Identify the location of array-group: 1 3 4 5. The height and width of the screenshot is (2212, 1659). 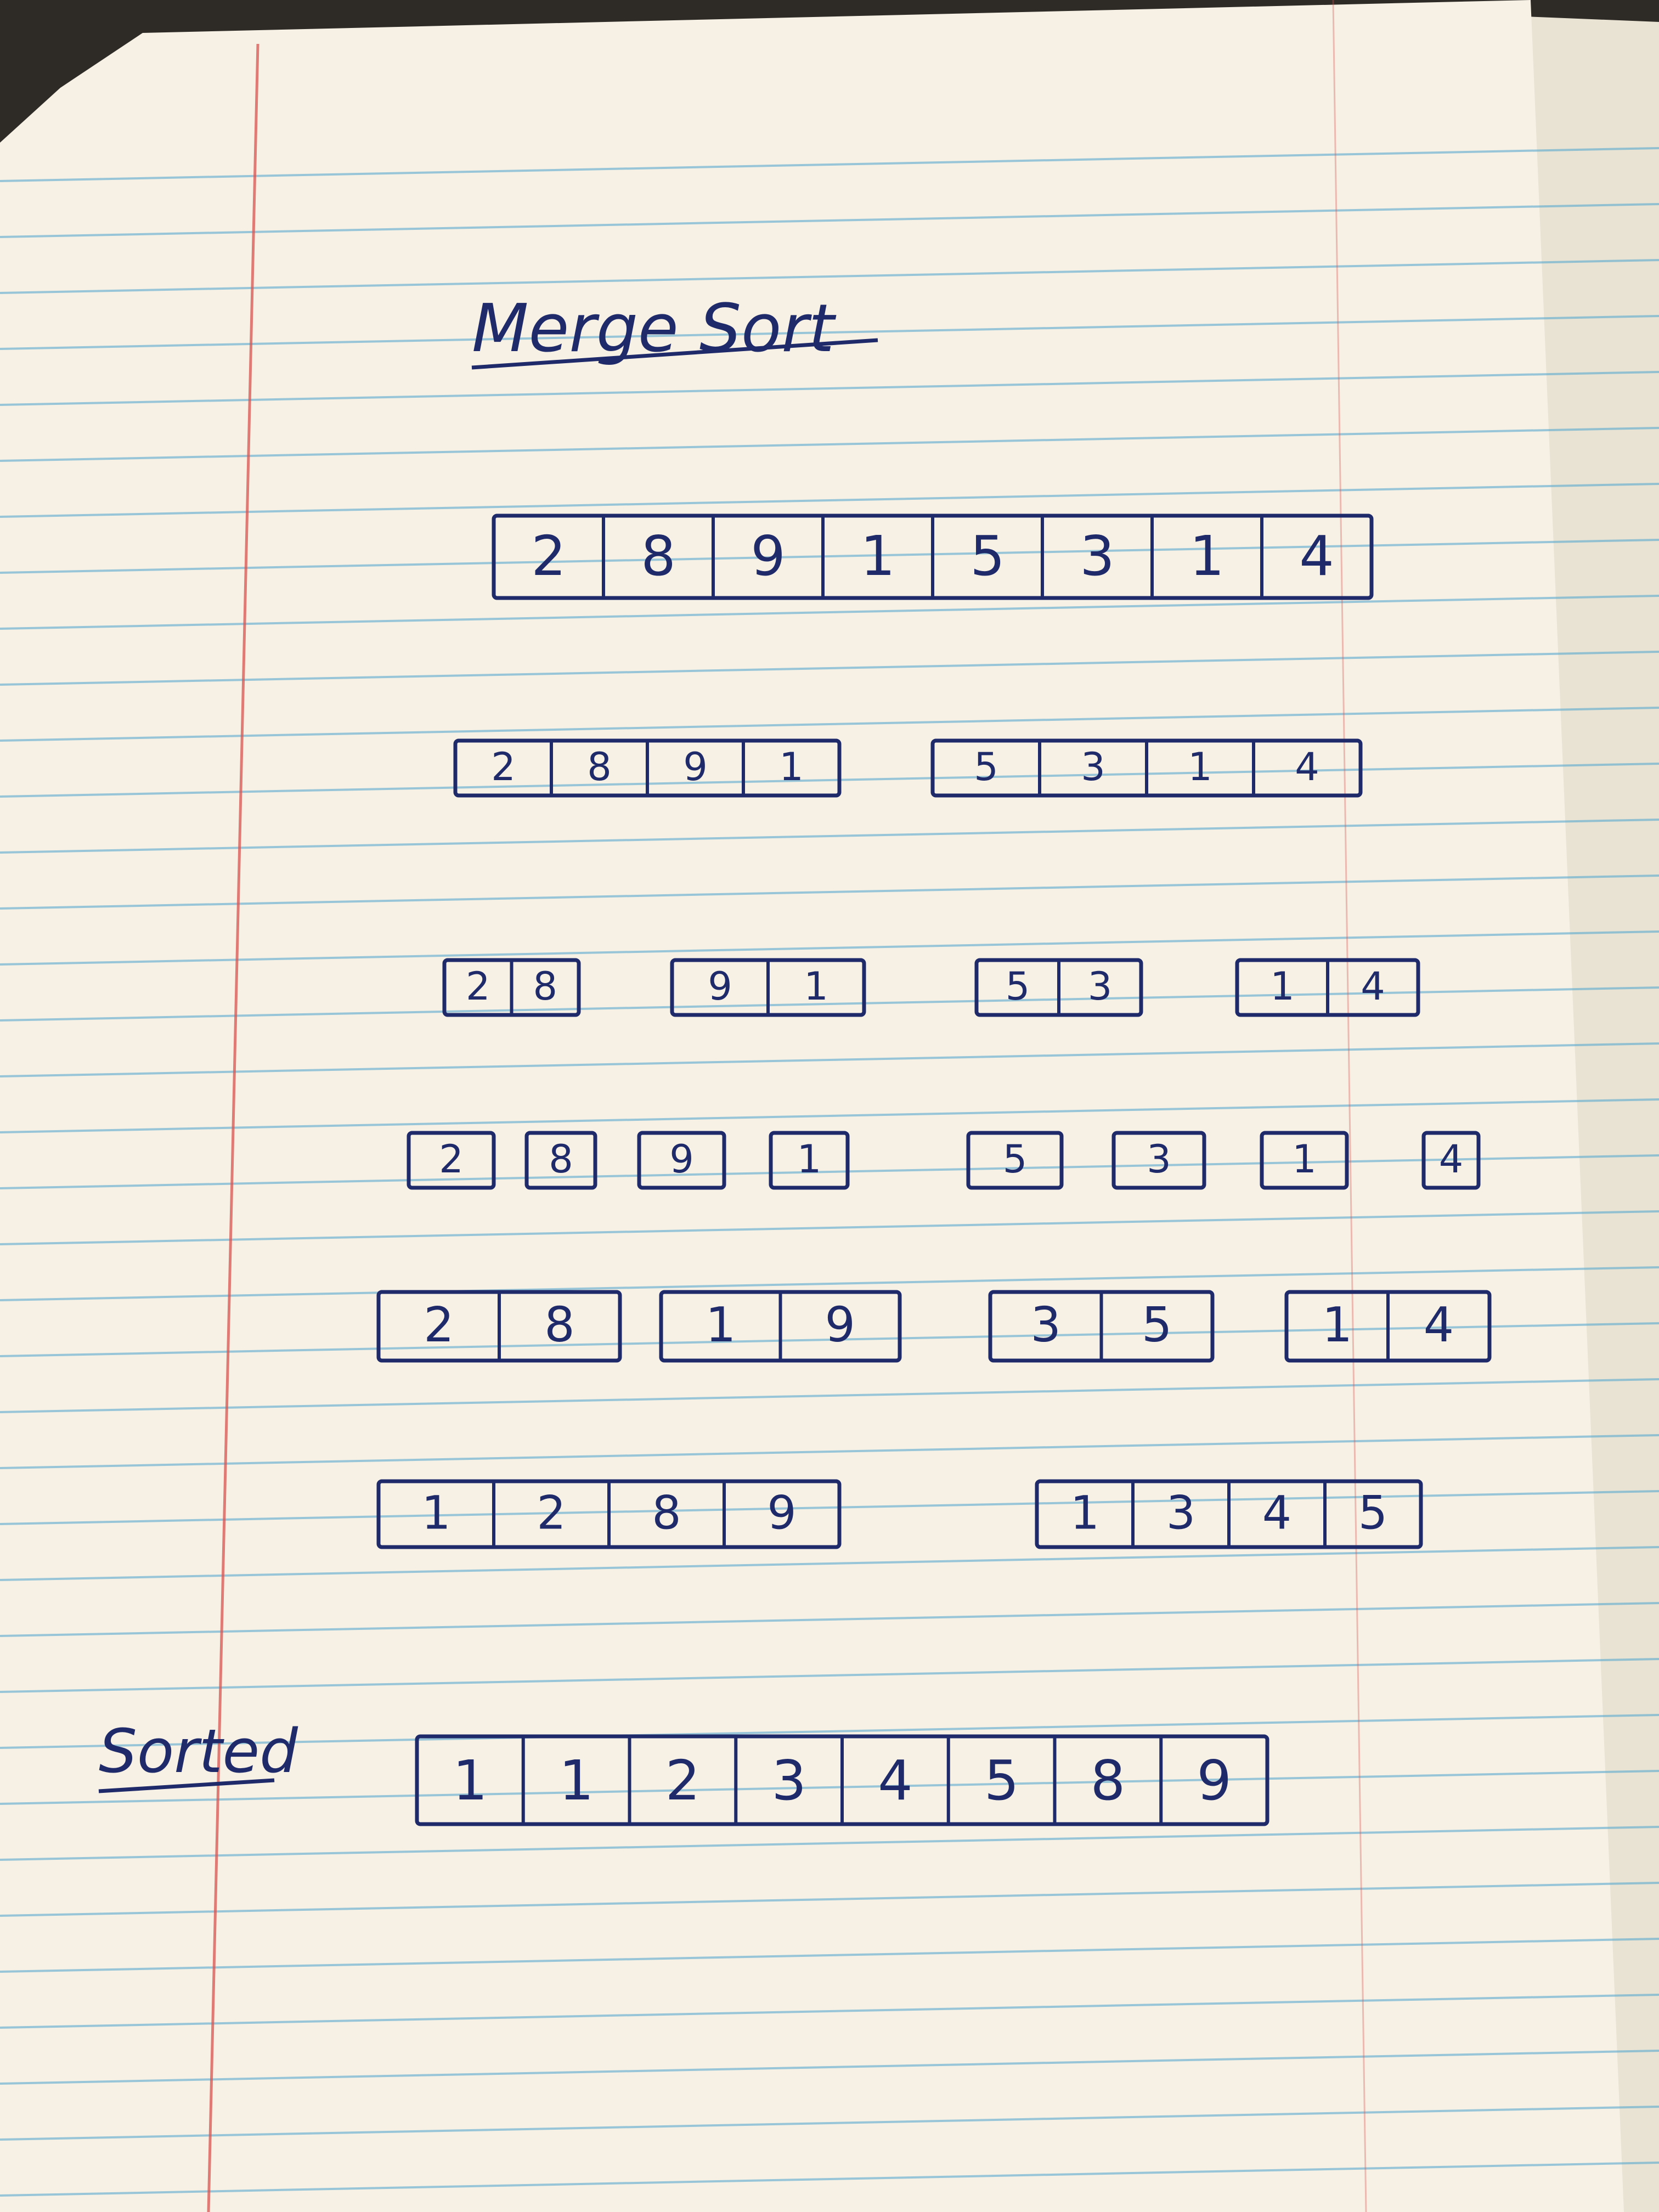
(1229, 1514).